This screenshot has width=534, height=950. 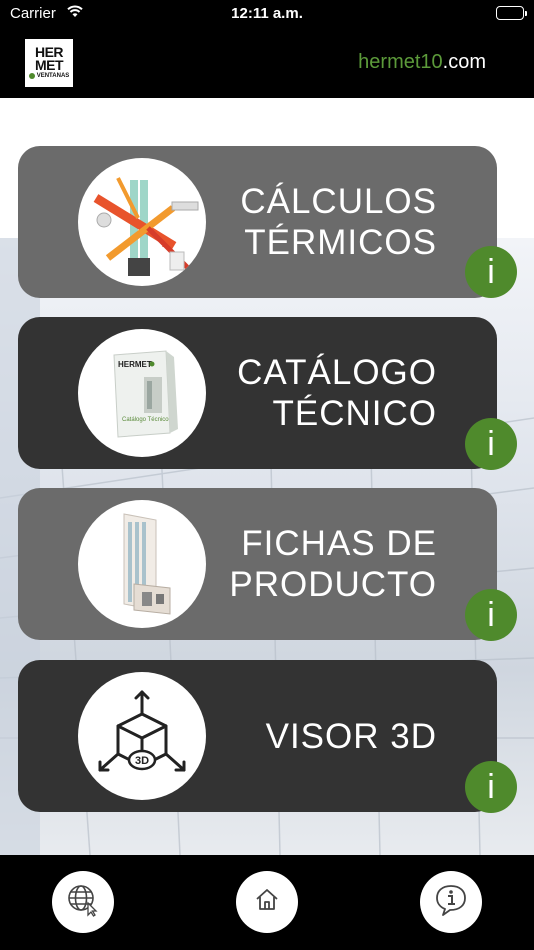 I want to click on info-icon, so click(x=451, y=902).